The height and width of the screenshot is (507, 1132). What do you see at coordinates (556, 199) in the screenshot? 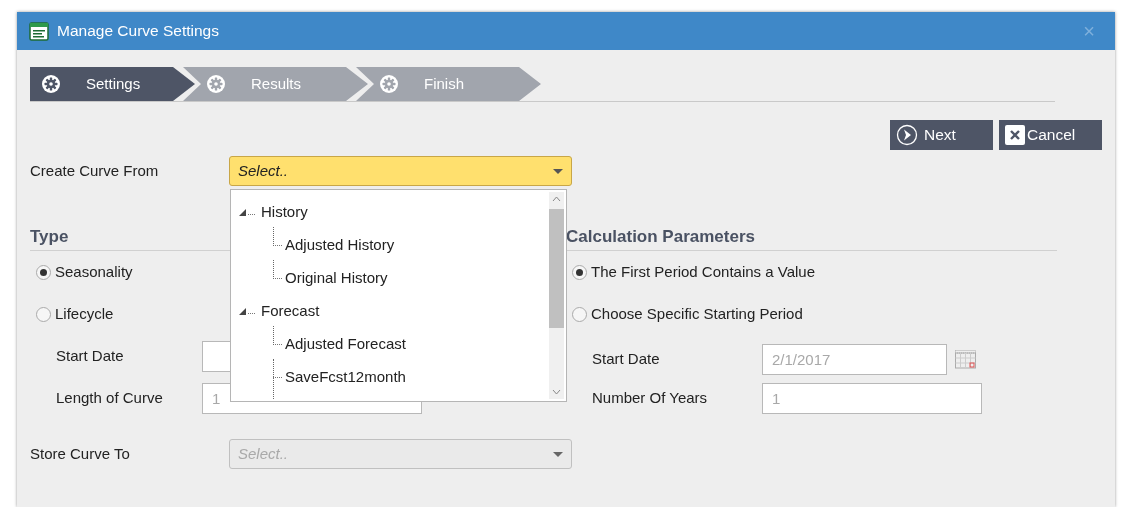
I see `scroll-up-icon` at bounding box center [556, 199].